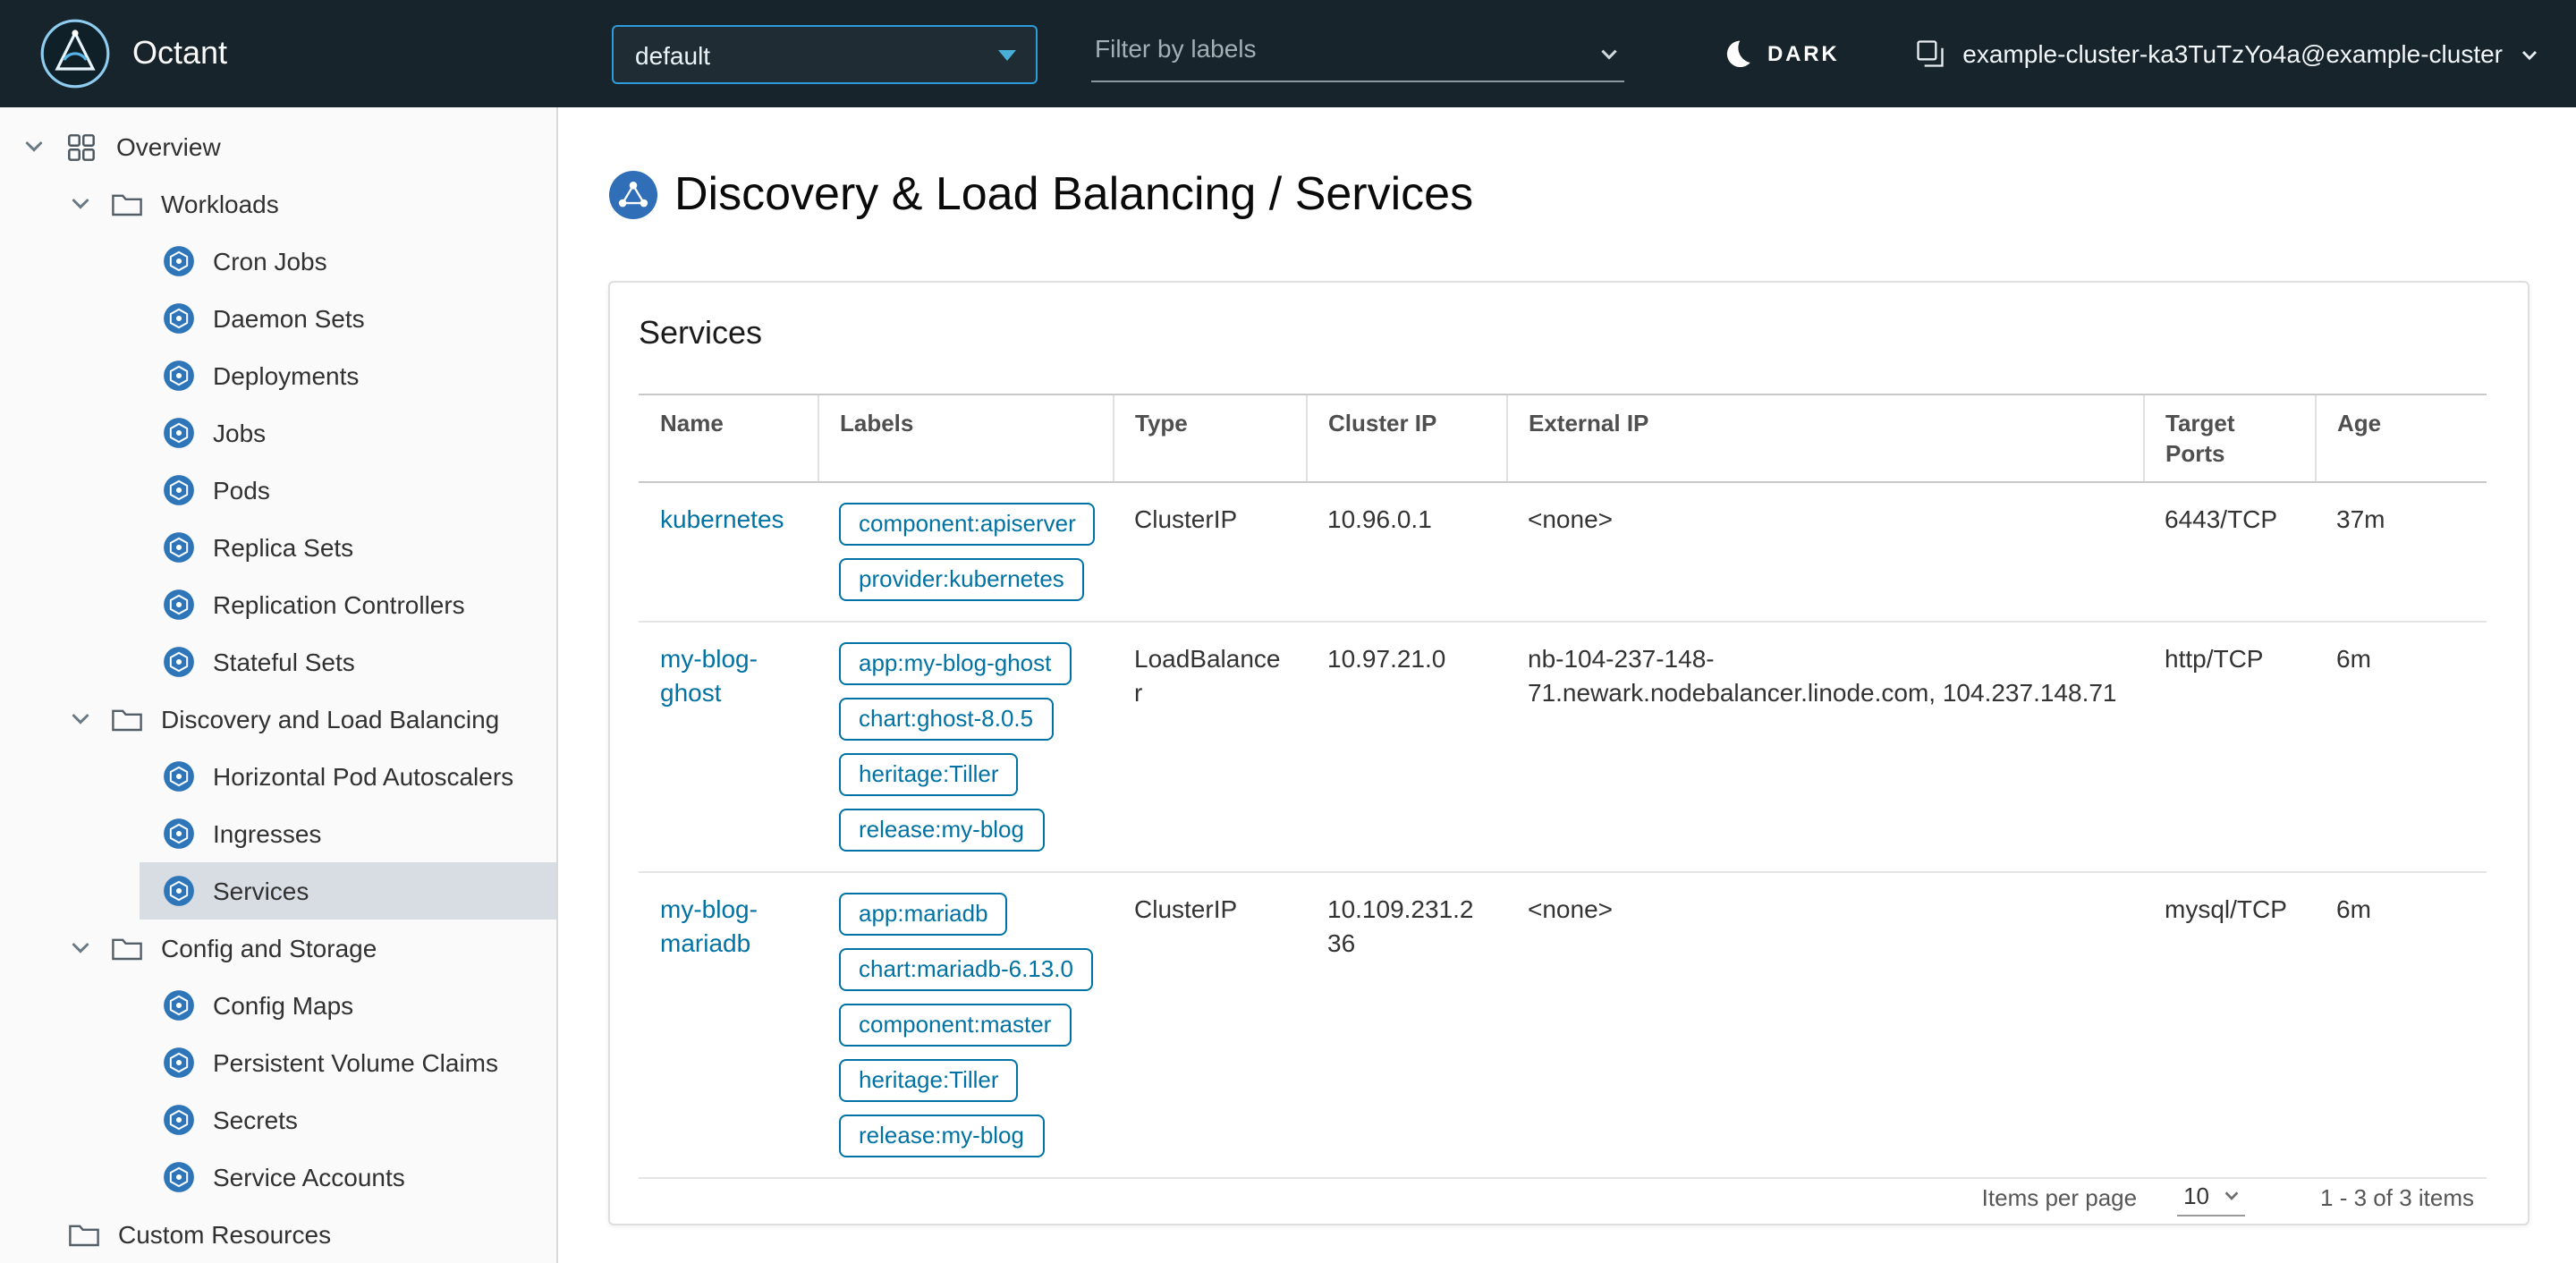  I want to click on sidebar-item-replication-controllers: Replication Controllers, so click(348, 604).